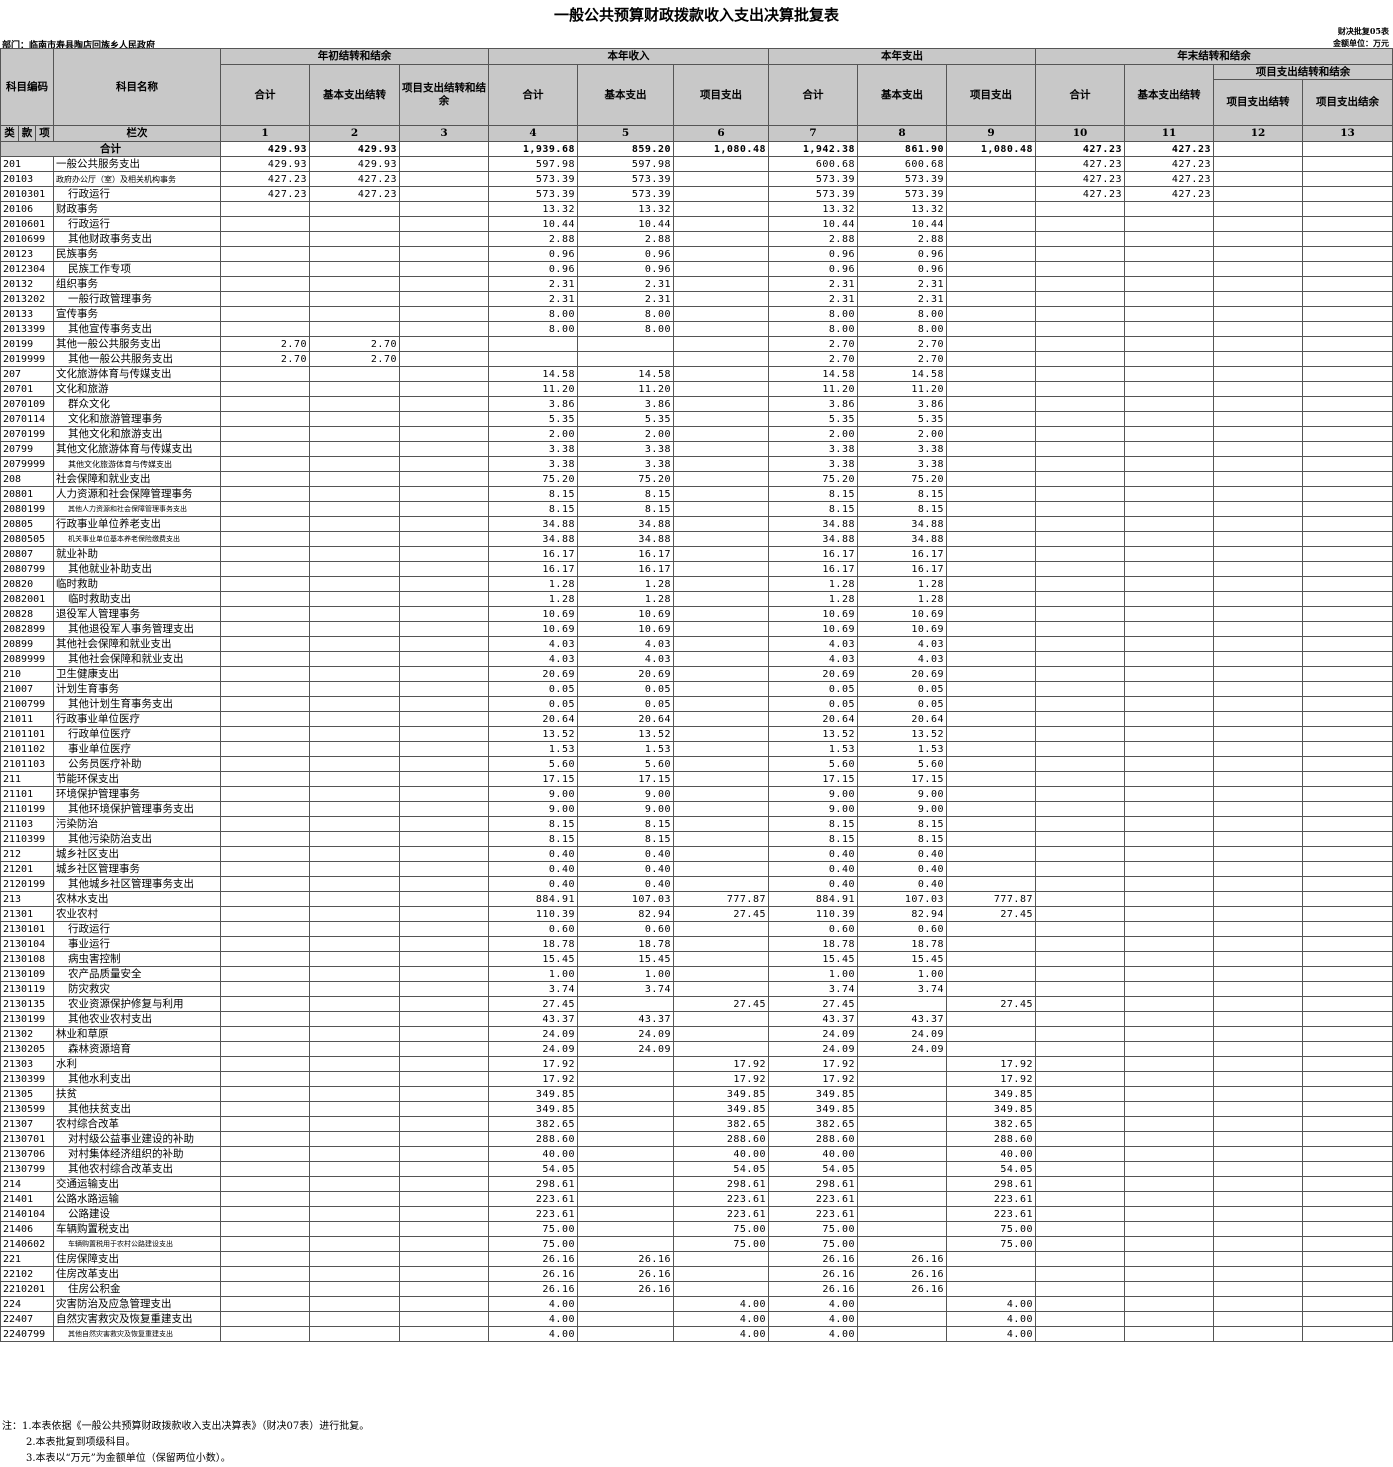 The height and width of the screenshot is (1467, 1393). I want to click on subject-code: 2130108, so click(27, 959).